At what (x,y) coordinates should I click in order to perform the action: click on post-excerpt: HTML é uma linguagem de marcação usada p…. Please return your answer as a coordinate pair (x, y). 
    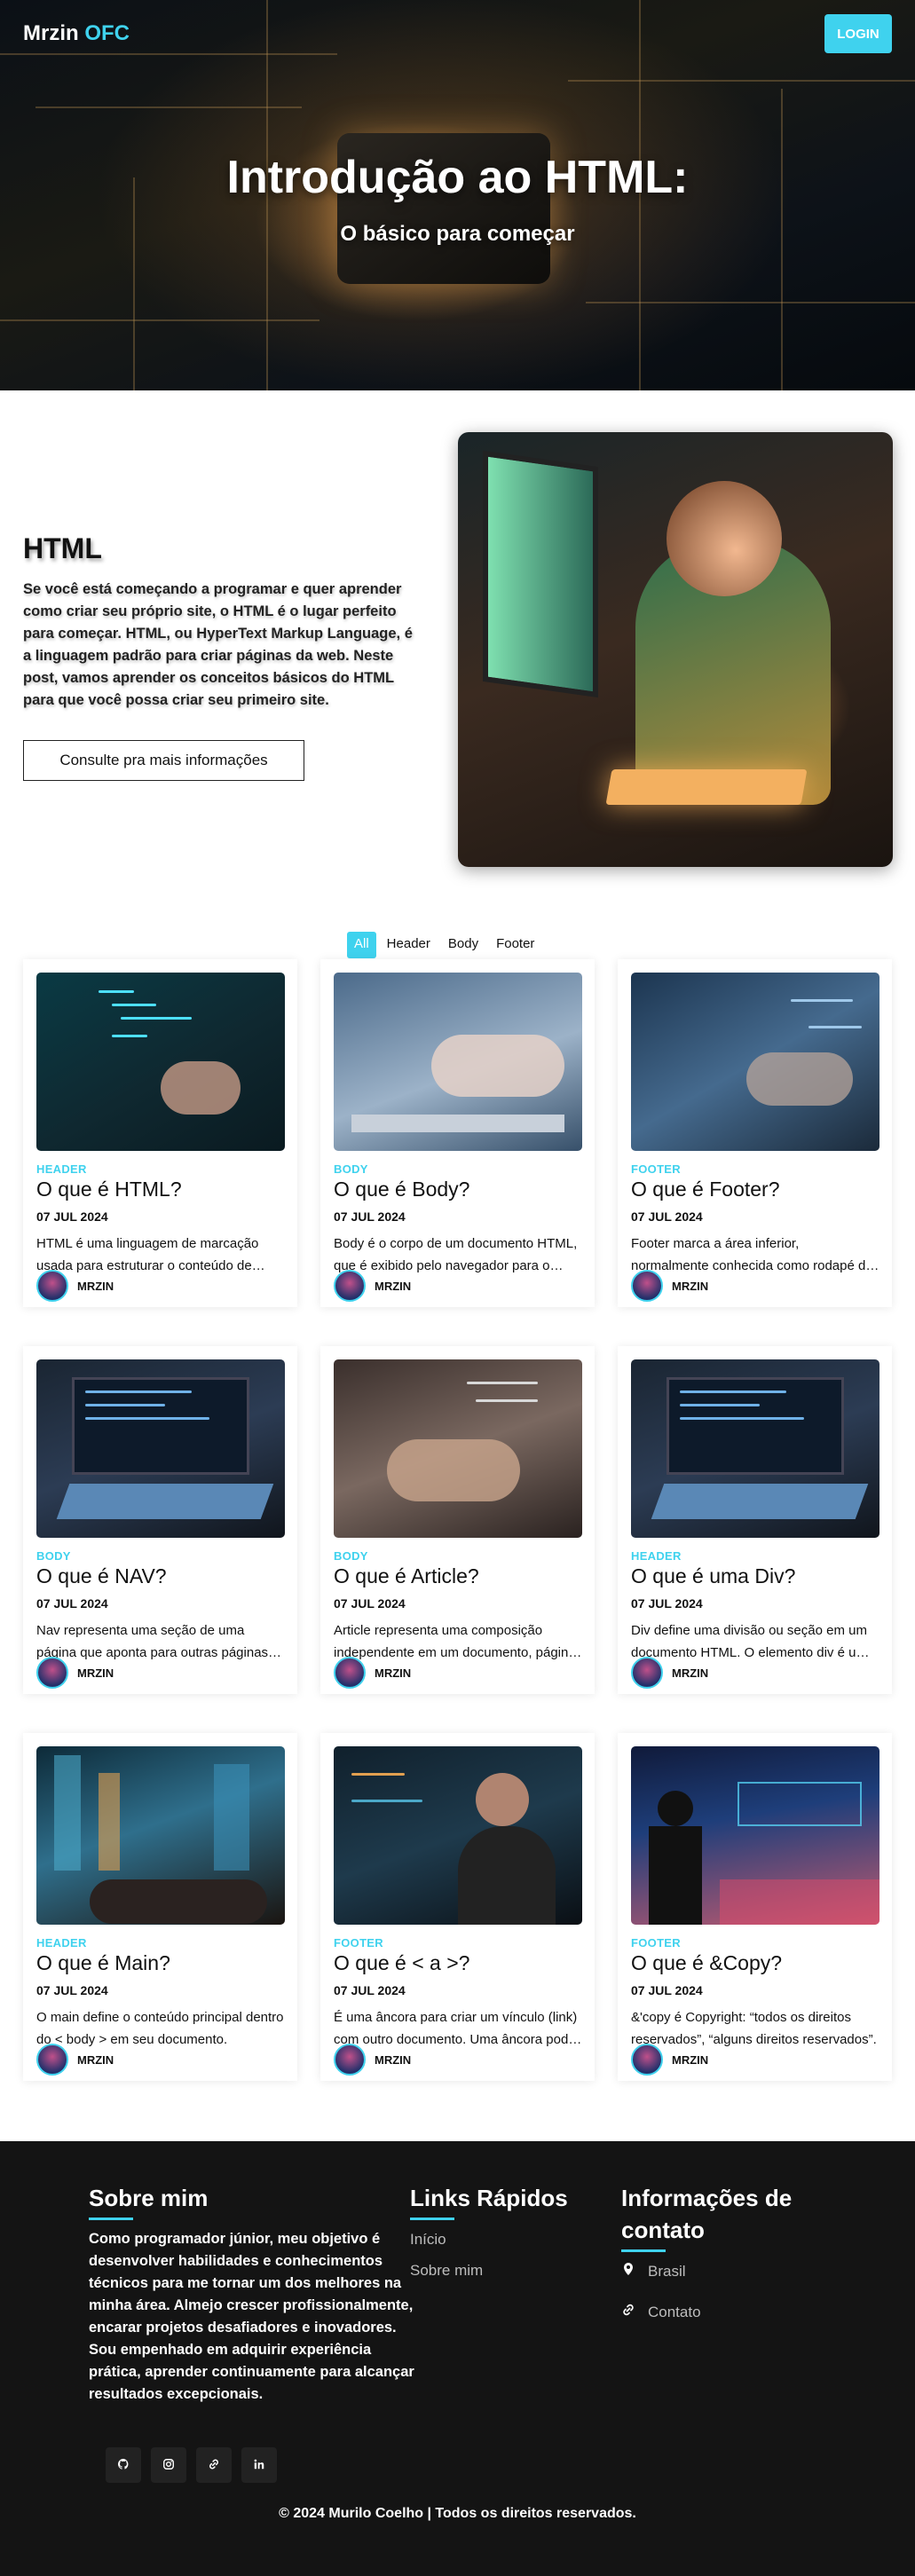
    Looking at the image, I should click on (147, 1254).